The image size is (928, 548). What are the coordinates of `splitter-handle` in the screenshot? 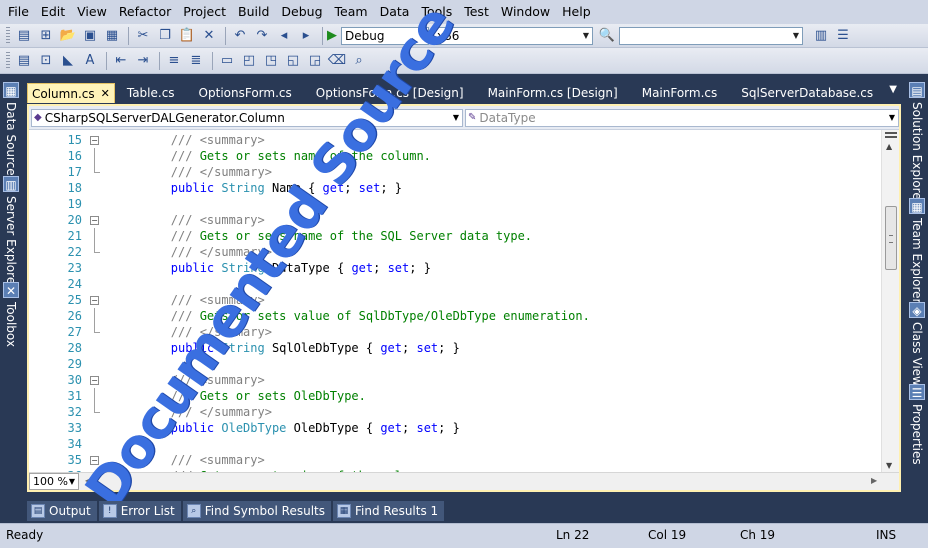 It's located at (891, 135).